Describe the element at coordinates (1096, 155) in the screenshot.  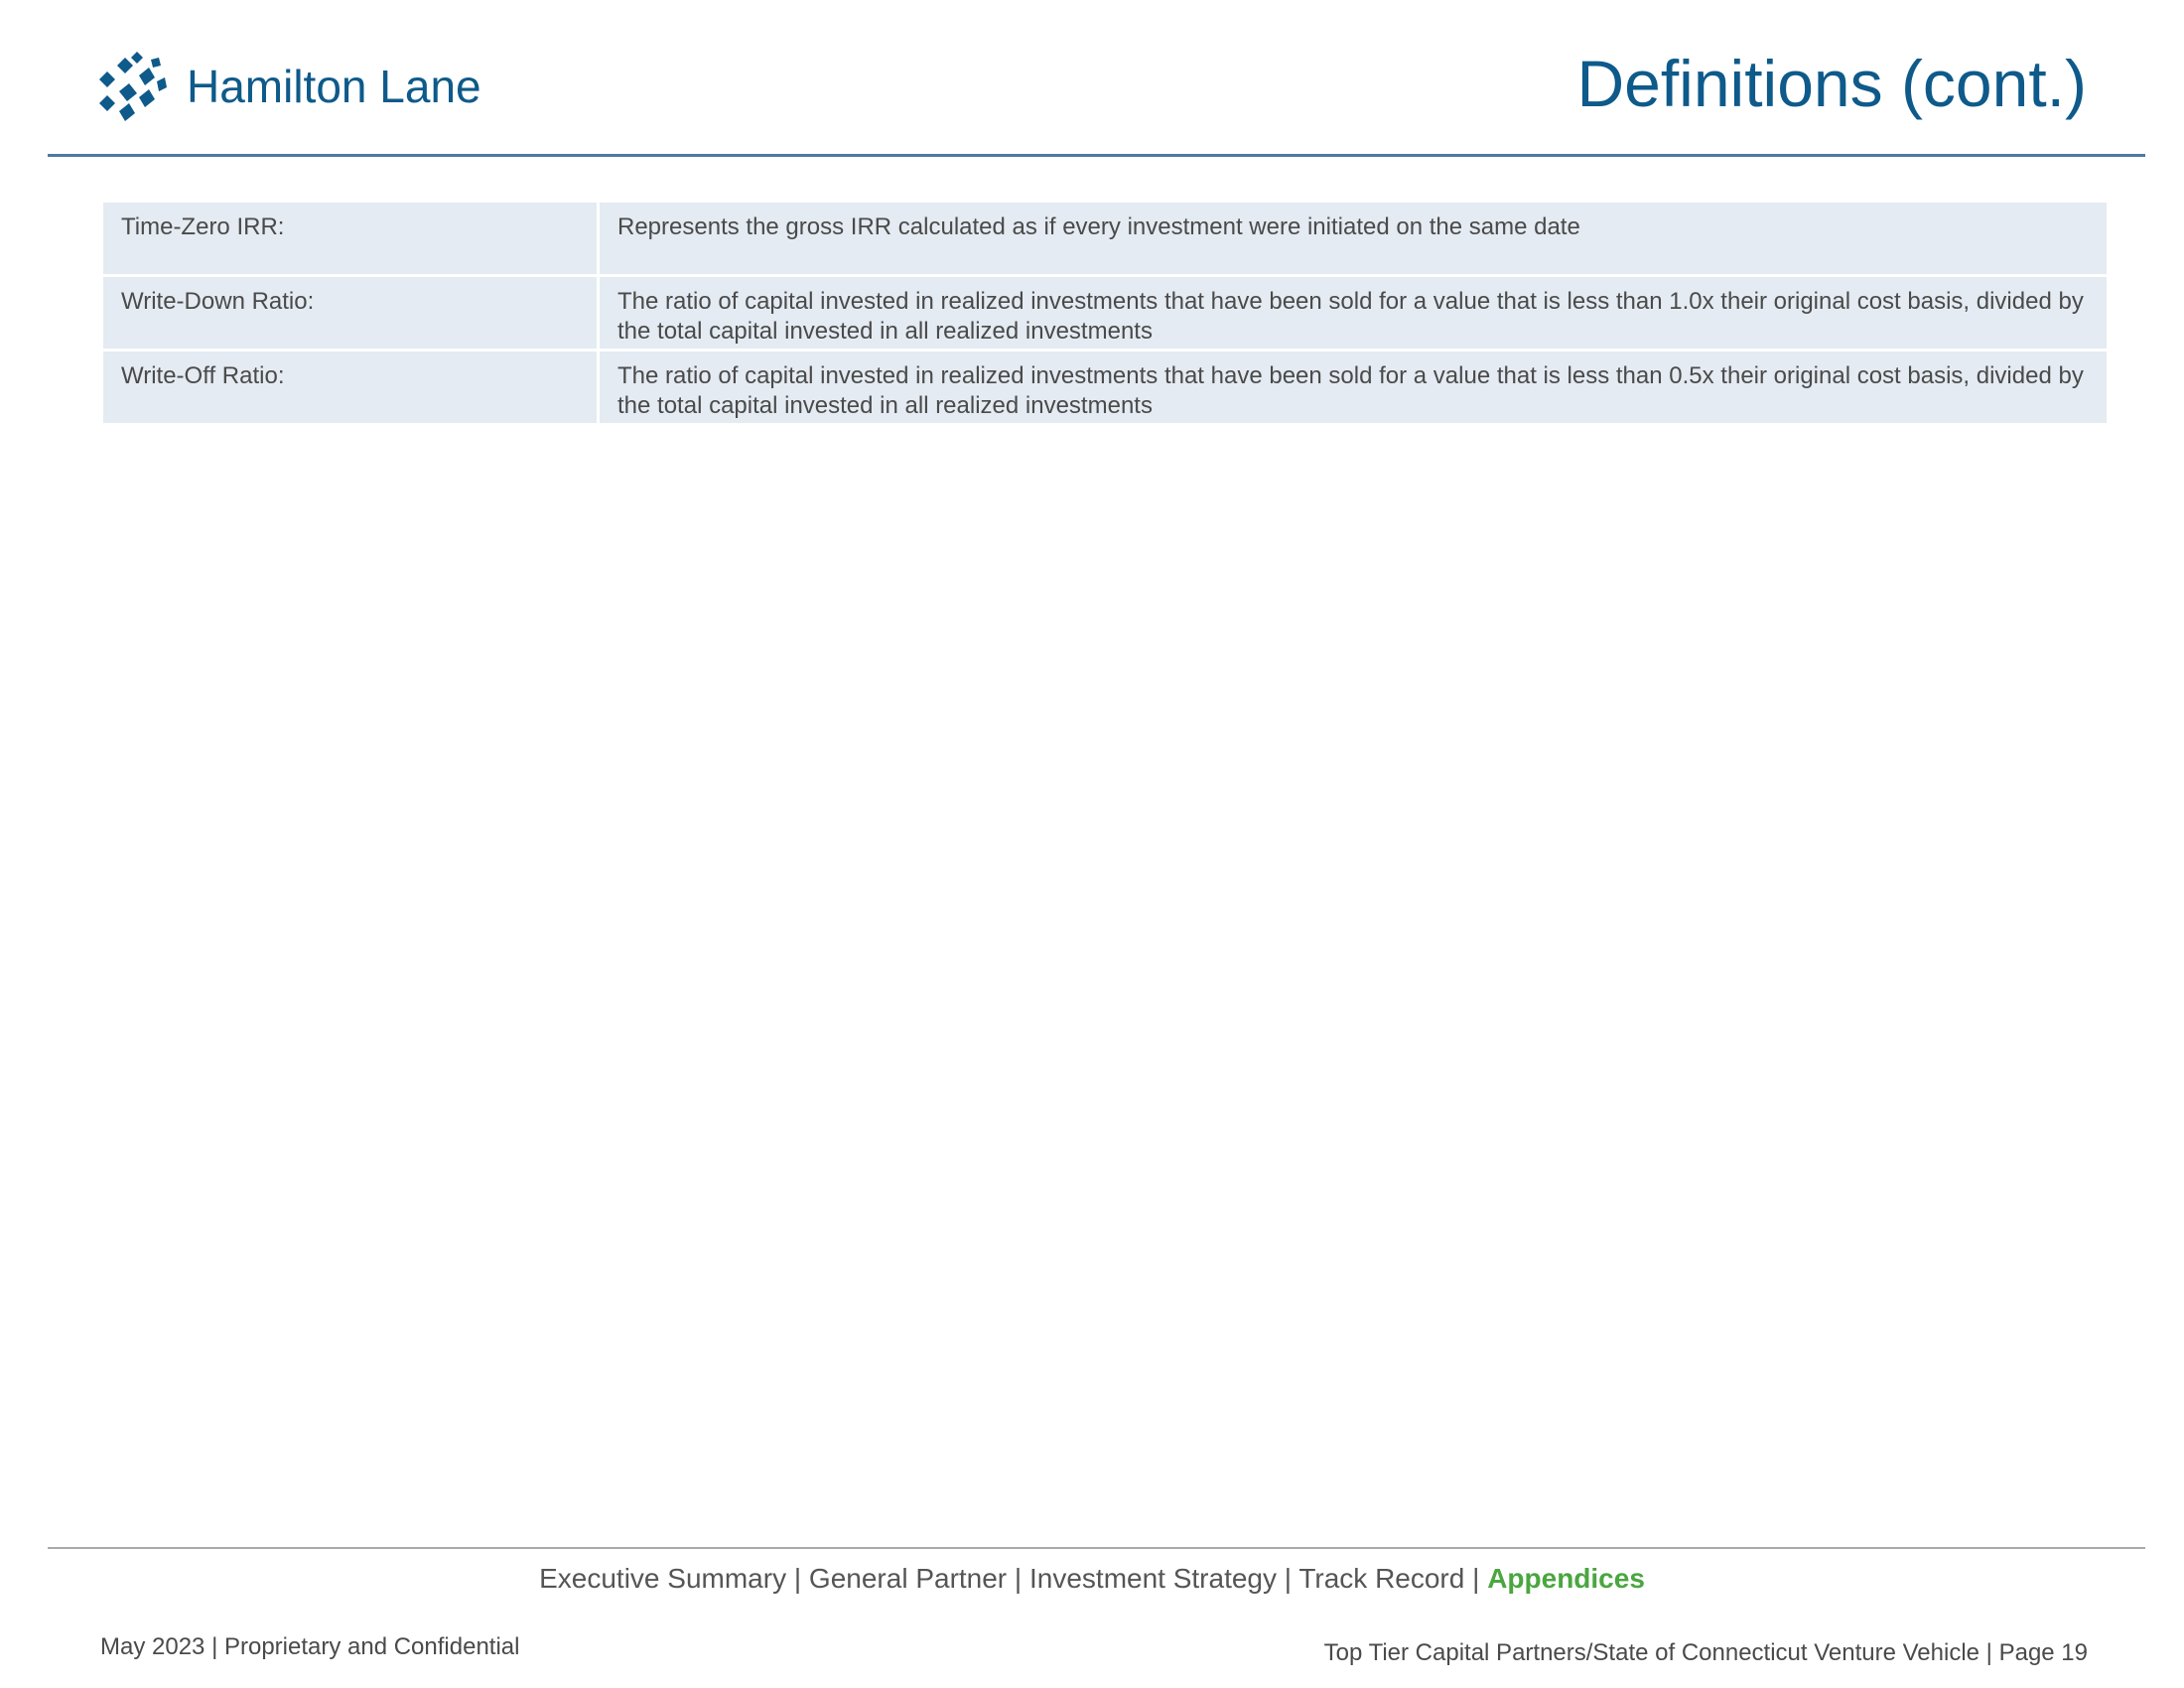
I see `header-divider` at that location.